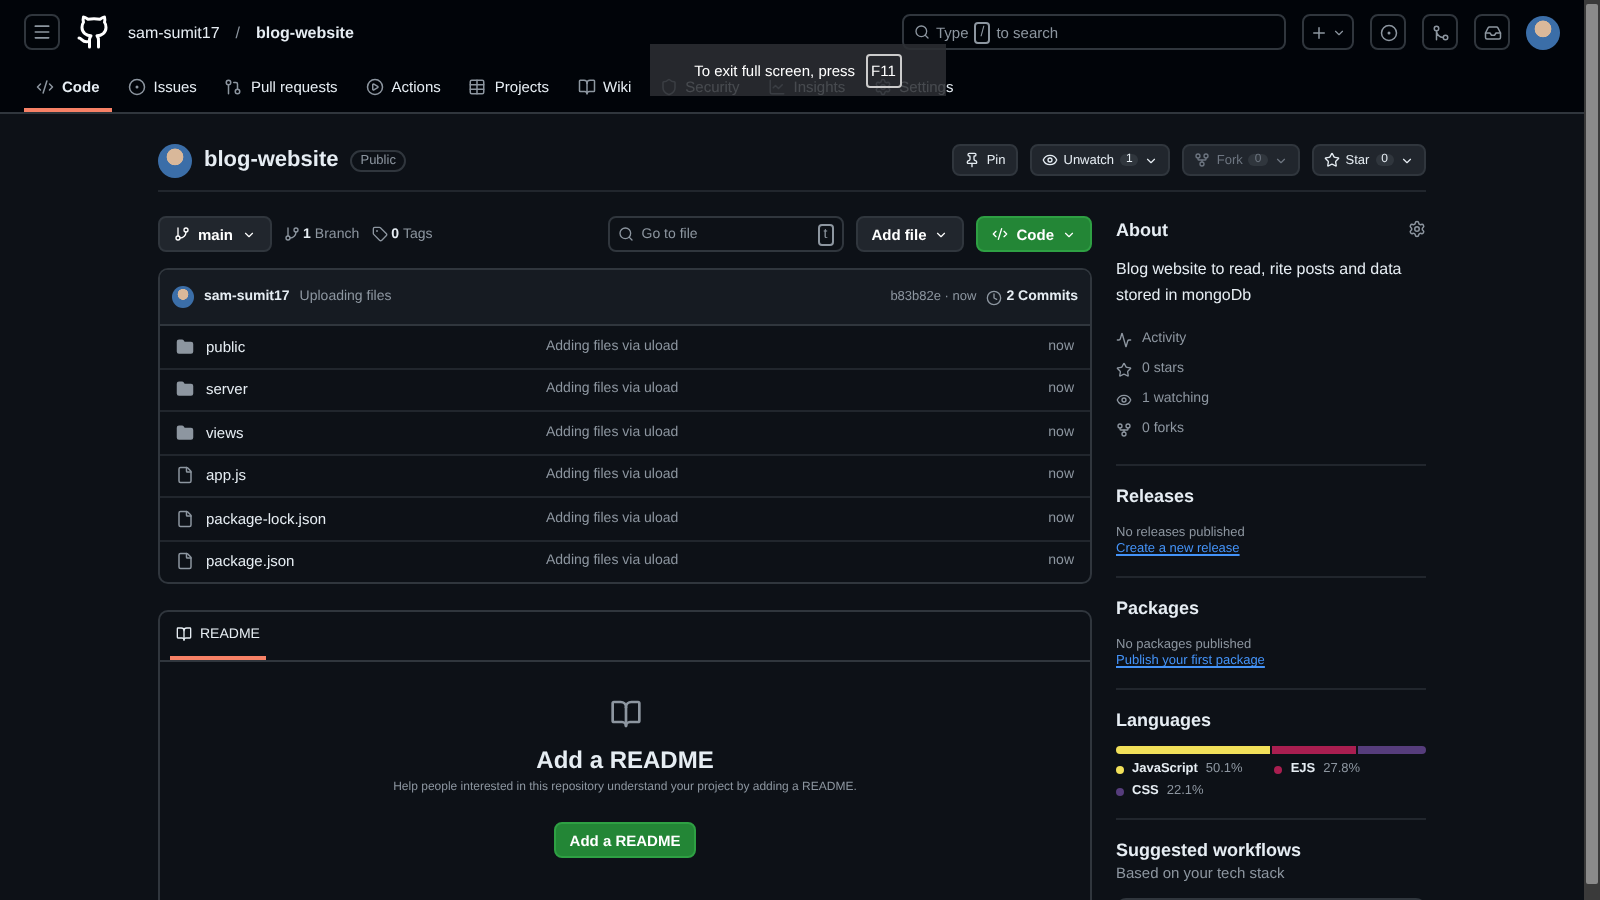  I want to click on pin-icon, so click(972, 160).